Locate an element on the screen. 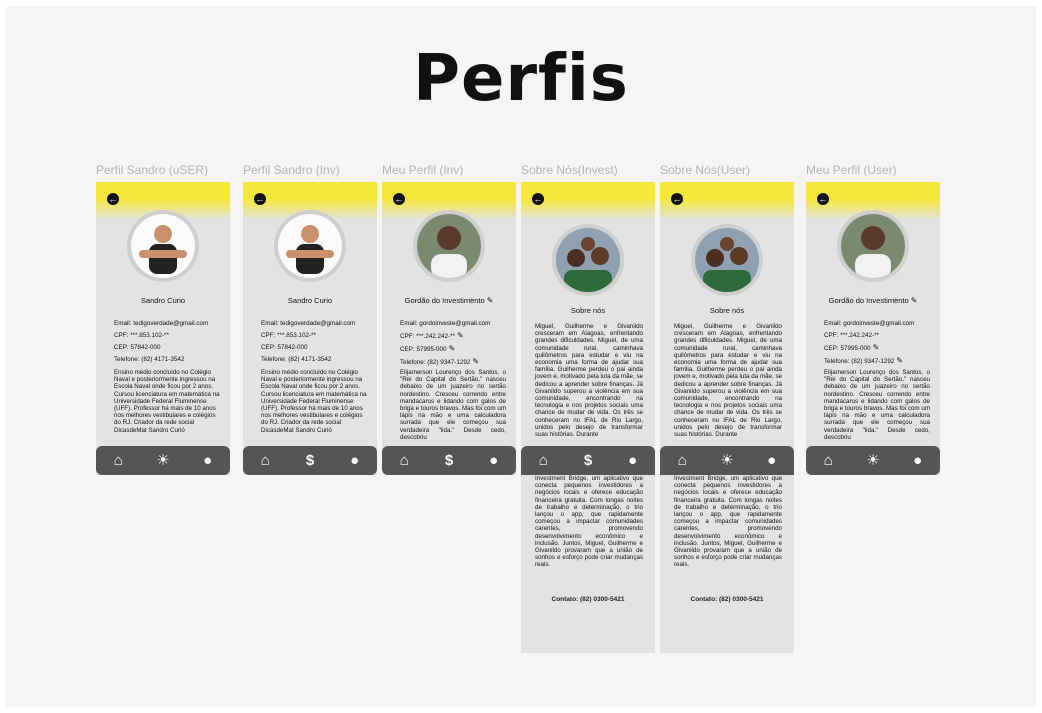 The image size is (1042, 713). page-title: Perfis is located at coordinates (521, 79).